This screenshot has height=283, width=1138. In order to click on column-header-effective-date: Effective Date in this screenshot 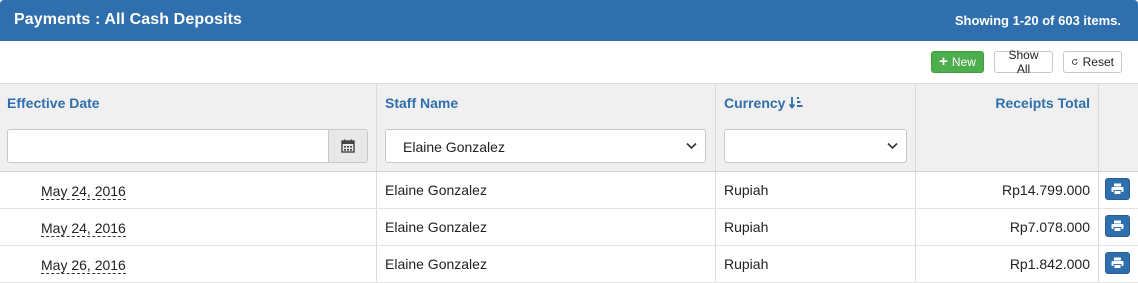, I will do `click(53, 103)`.